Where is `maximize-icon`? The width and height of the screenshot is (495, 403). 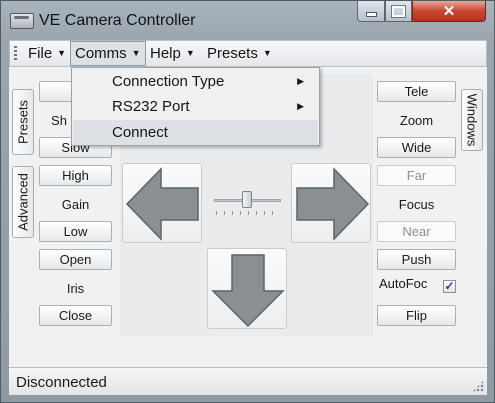
maximize-icon is located at coordinates (398, 11).